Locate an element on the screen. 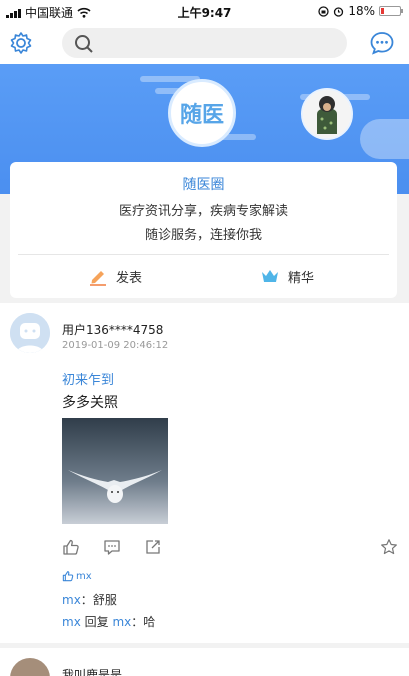 The image size is (409, 676). pencil-icon is located at coordinates (98, 278).